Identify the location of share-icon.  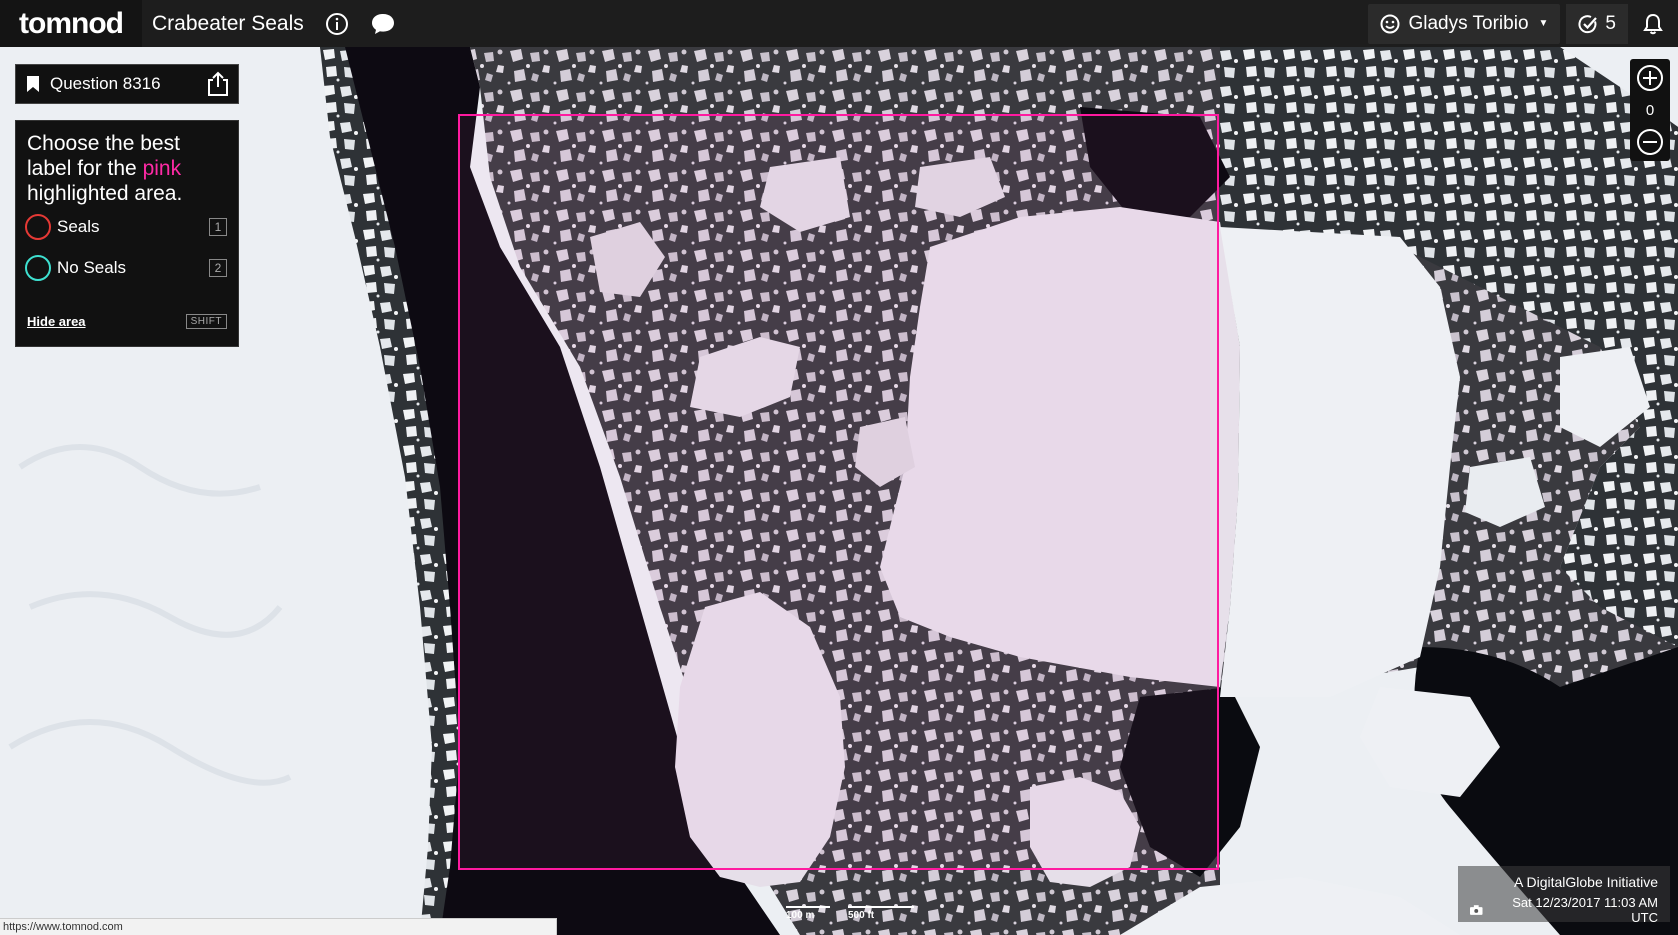
(218, 83).